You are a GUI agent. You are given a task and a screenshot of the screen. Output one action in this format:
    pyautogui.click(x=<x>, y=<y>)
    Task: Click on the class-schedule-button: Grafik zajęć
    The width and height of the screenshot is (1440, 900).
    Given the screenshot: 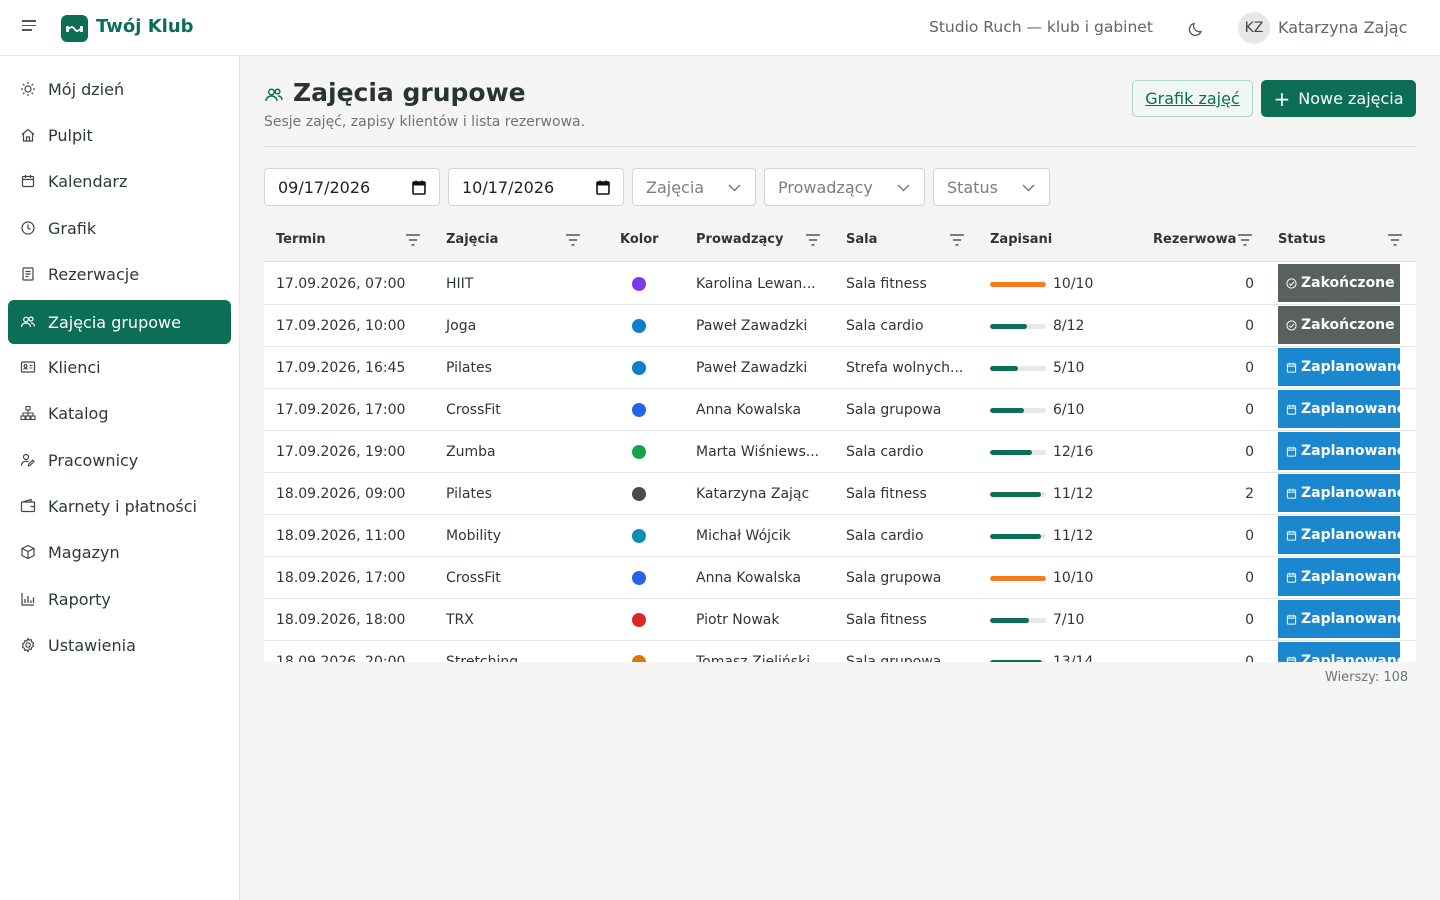 What is the action you would take?
    pyautogui.click(x=1192, y=98)
    